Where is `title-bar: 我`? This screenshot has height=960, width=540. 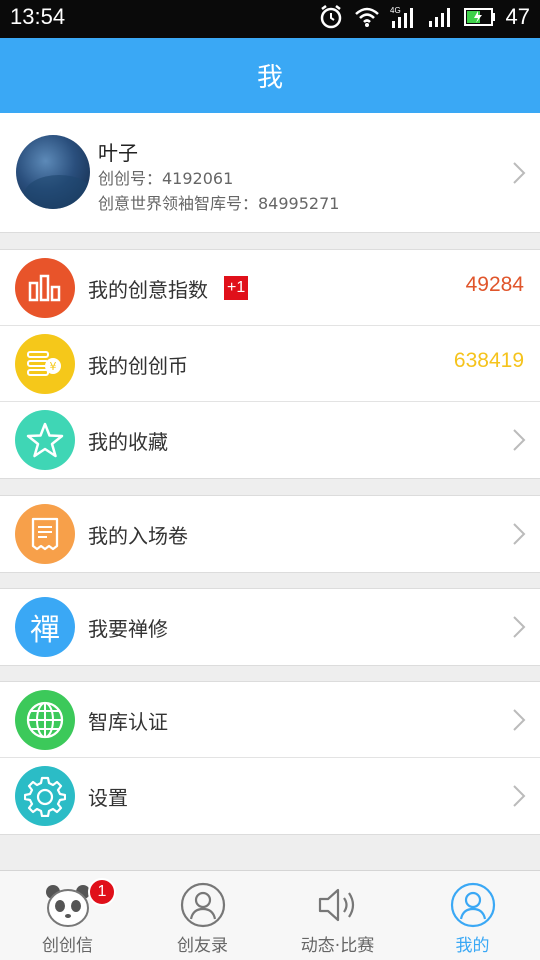
title-bar: 我 is located at coordinates (270, 75).